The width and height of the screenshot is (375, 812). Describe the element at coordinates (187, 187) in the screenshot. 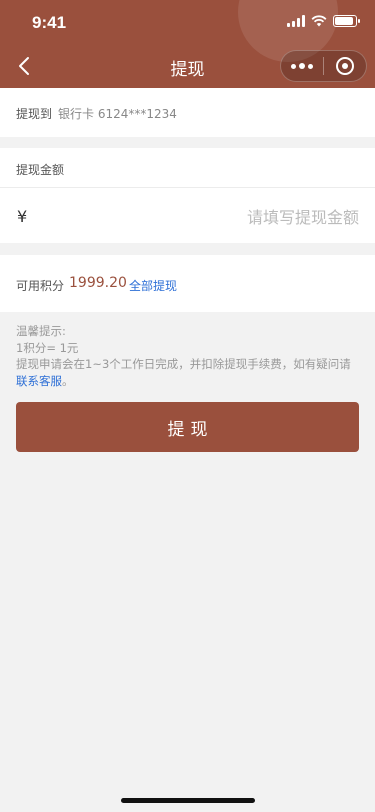

I see `divider` at that location.